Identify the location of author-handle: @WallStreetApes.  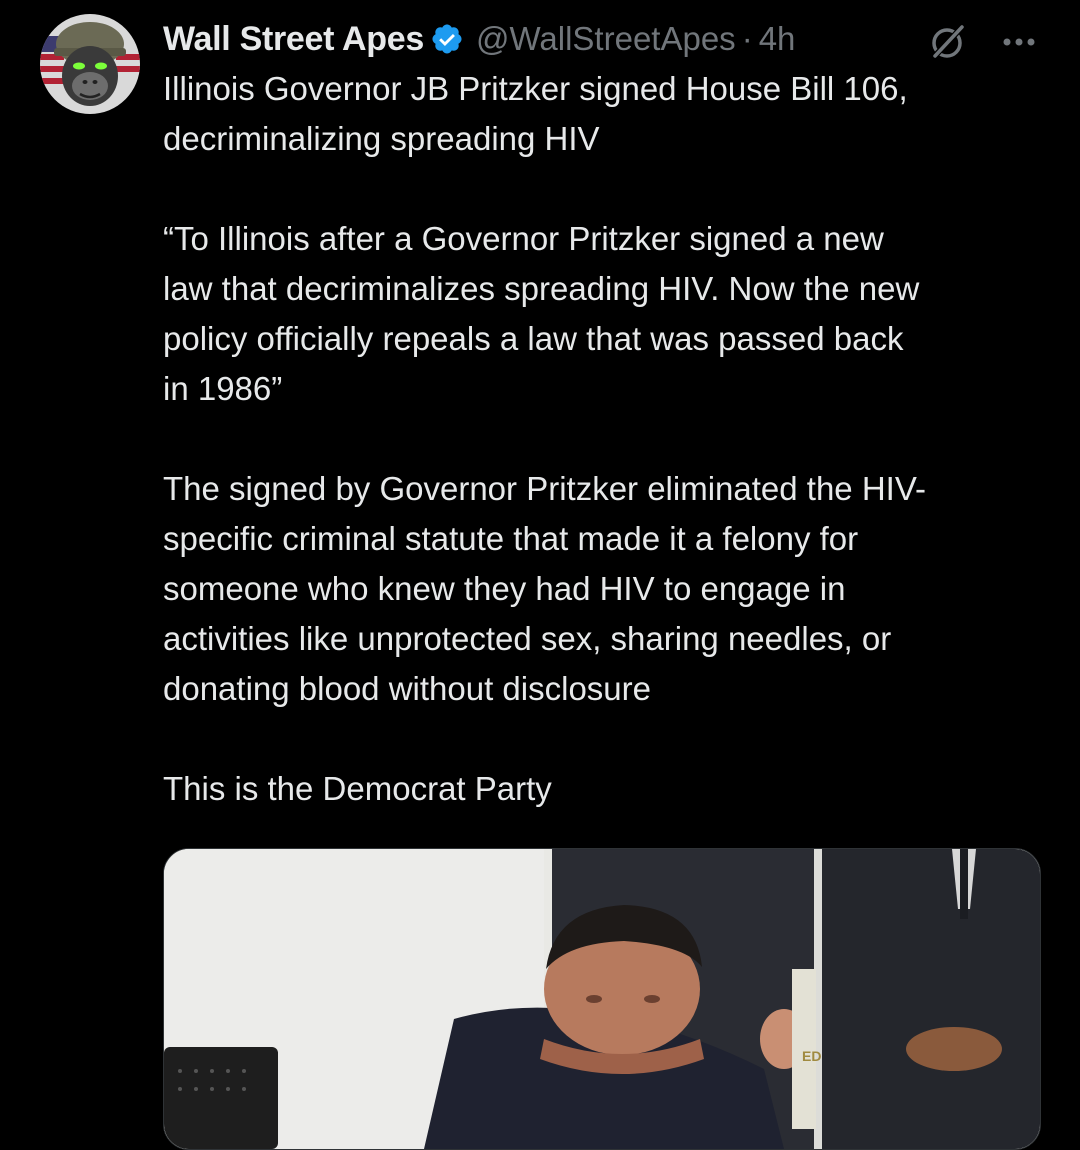
(606, 39).